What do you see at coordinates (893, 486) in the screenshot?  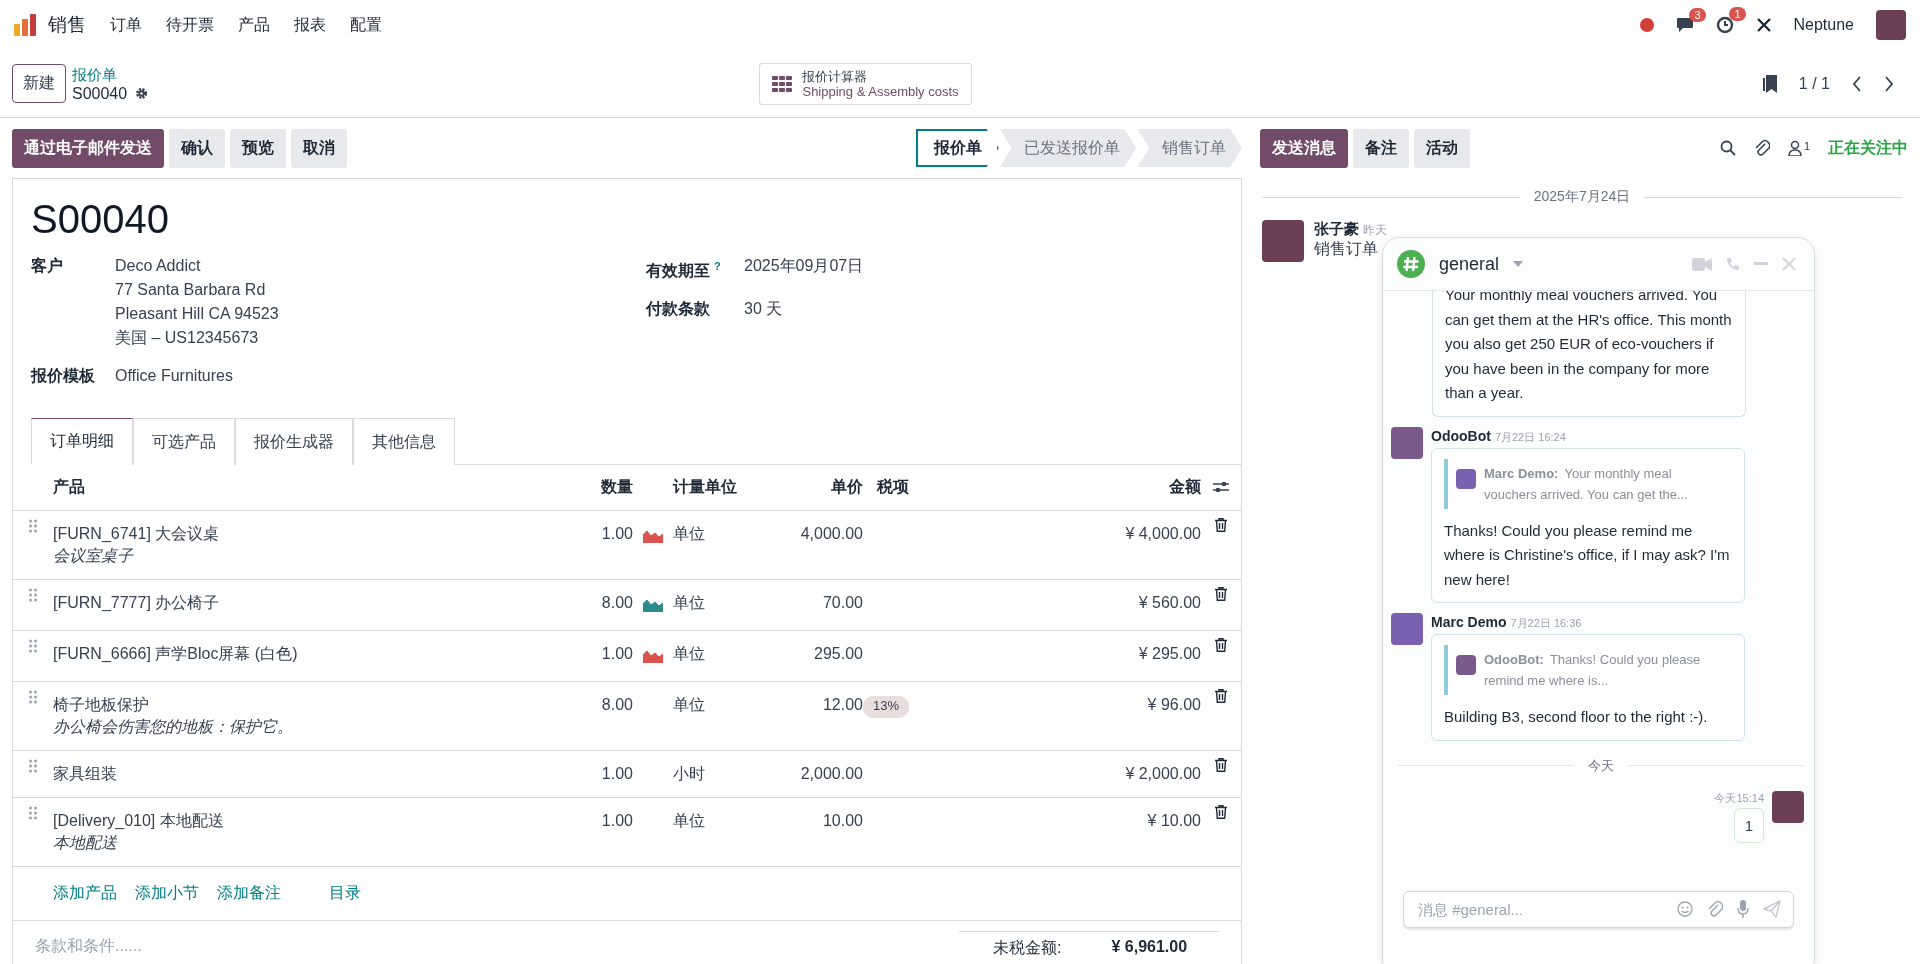 I see `column-header: 税项` at bounding box center [893, 486].